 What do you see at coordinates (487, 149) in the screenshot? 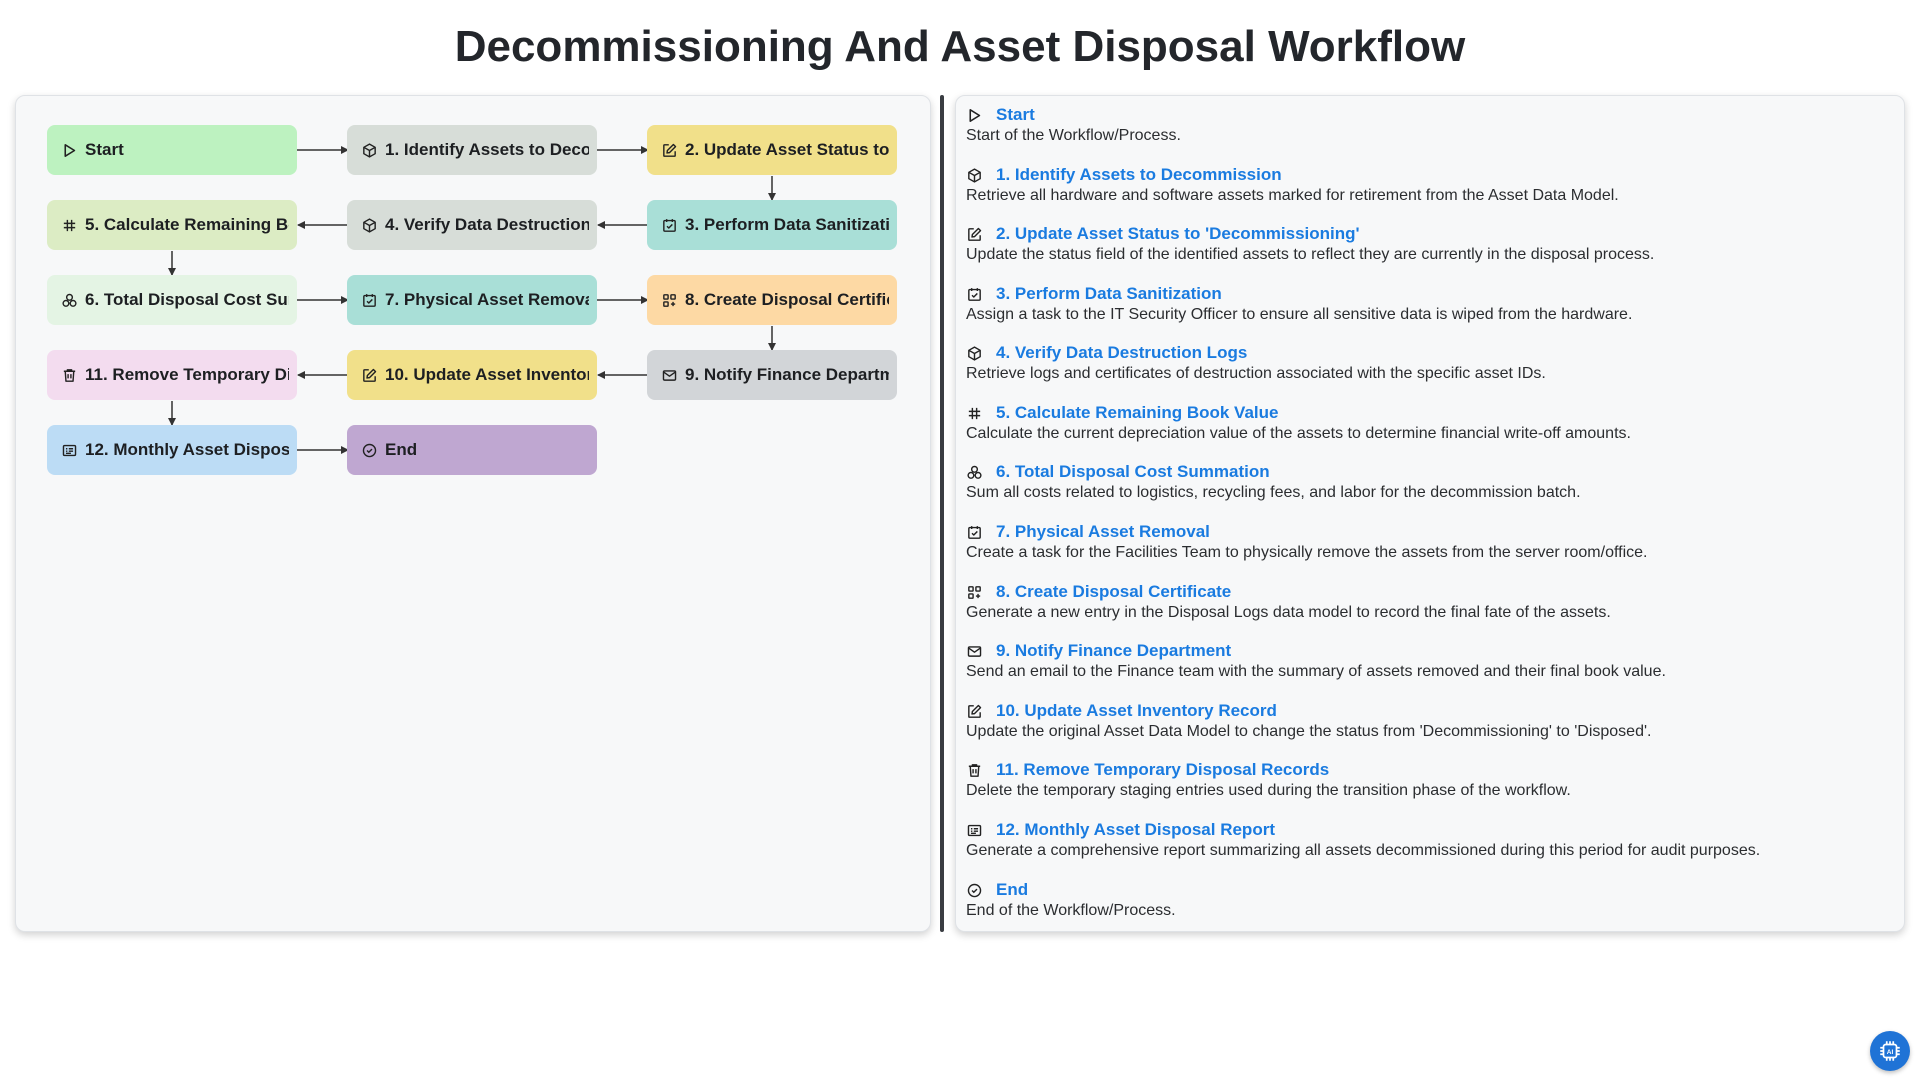
I see `node-label: 1. Identify Assets to Decom` at bounding box center [487, 149].